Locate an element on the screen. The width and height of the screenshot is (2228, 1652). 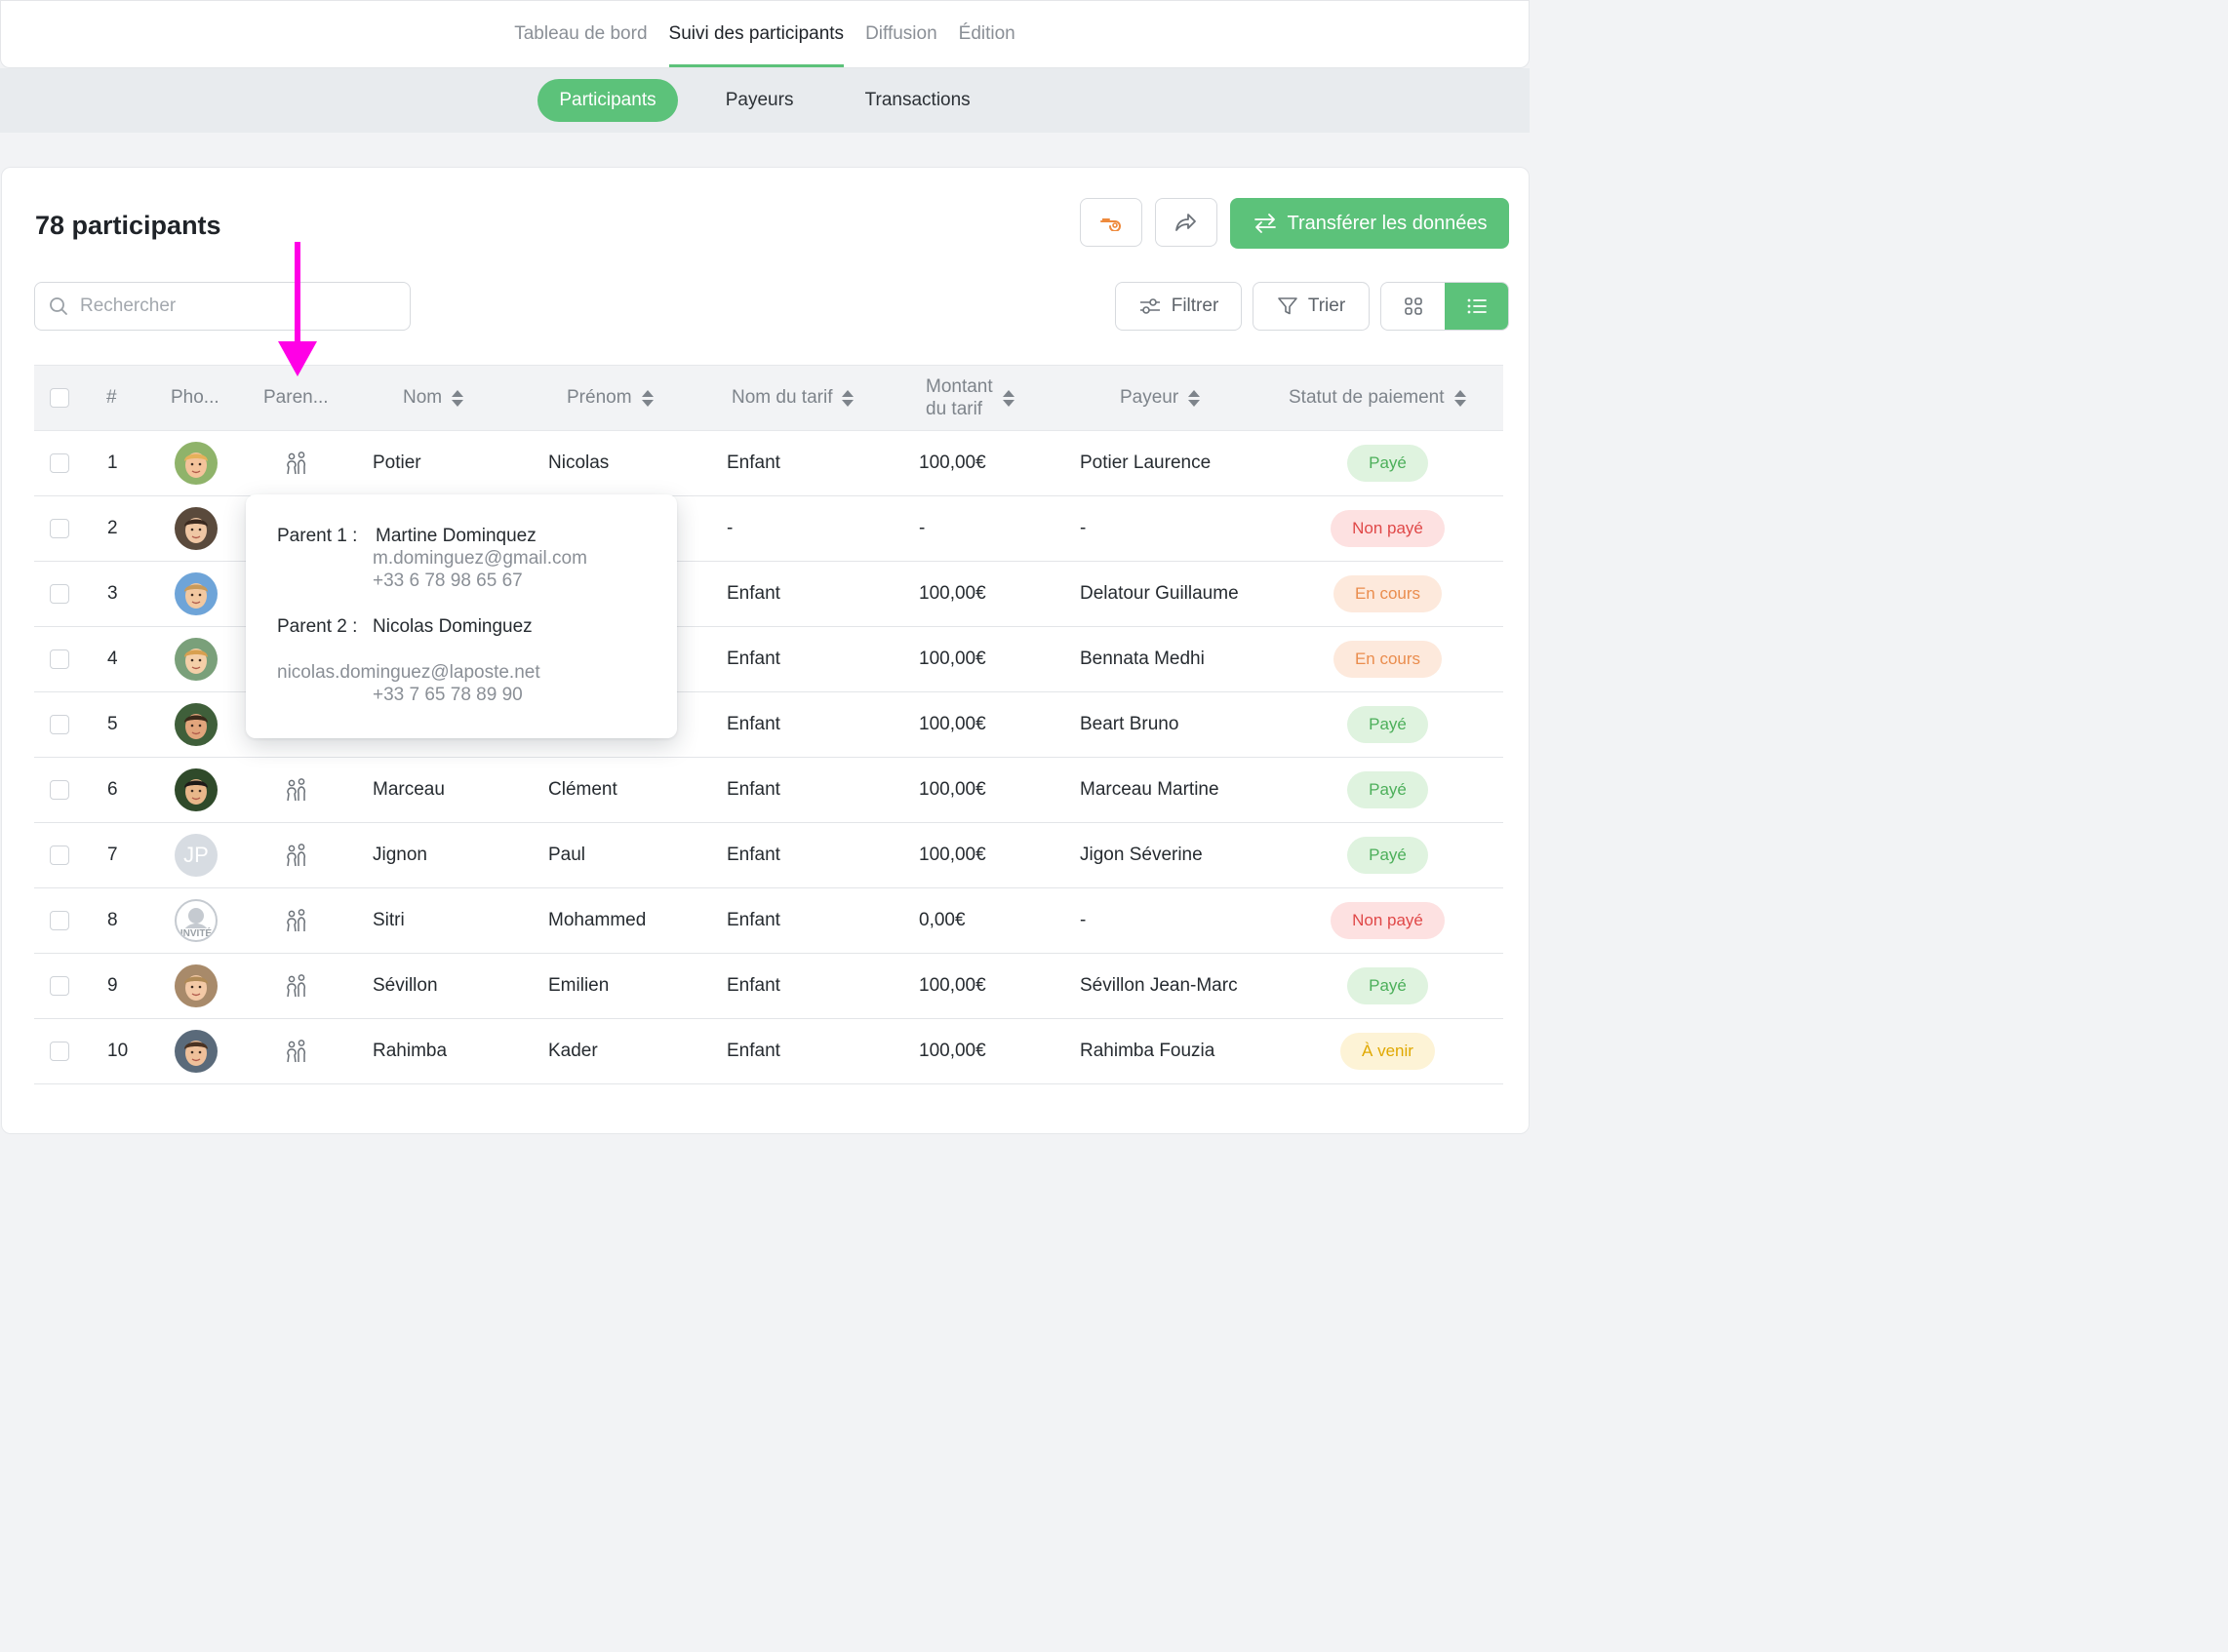
row-nom: Jignon is located at coordinates (400, 855).